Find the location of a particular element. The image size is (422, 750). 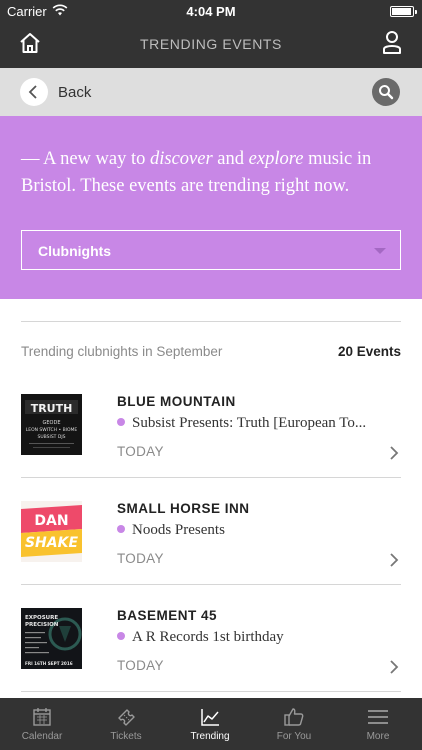

tab-more: More is located at coordinates (378, 724).